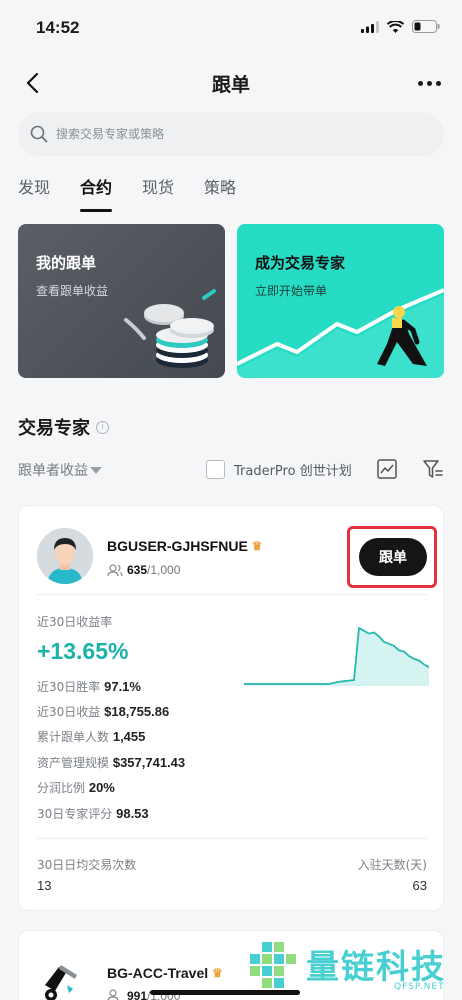 The image size is (462, 1000). Describe the element at coordinates (419, 885) in the screenshot. I see `days-joined-value: 63` at that location.